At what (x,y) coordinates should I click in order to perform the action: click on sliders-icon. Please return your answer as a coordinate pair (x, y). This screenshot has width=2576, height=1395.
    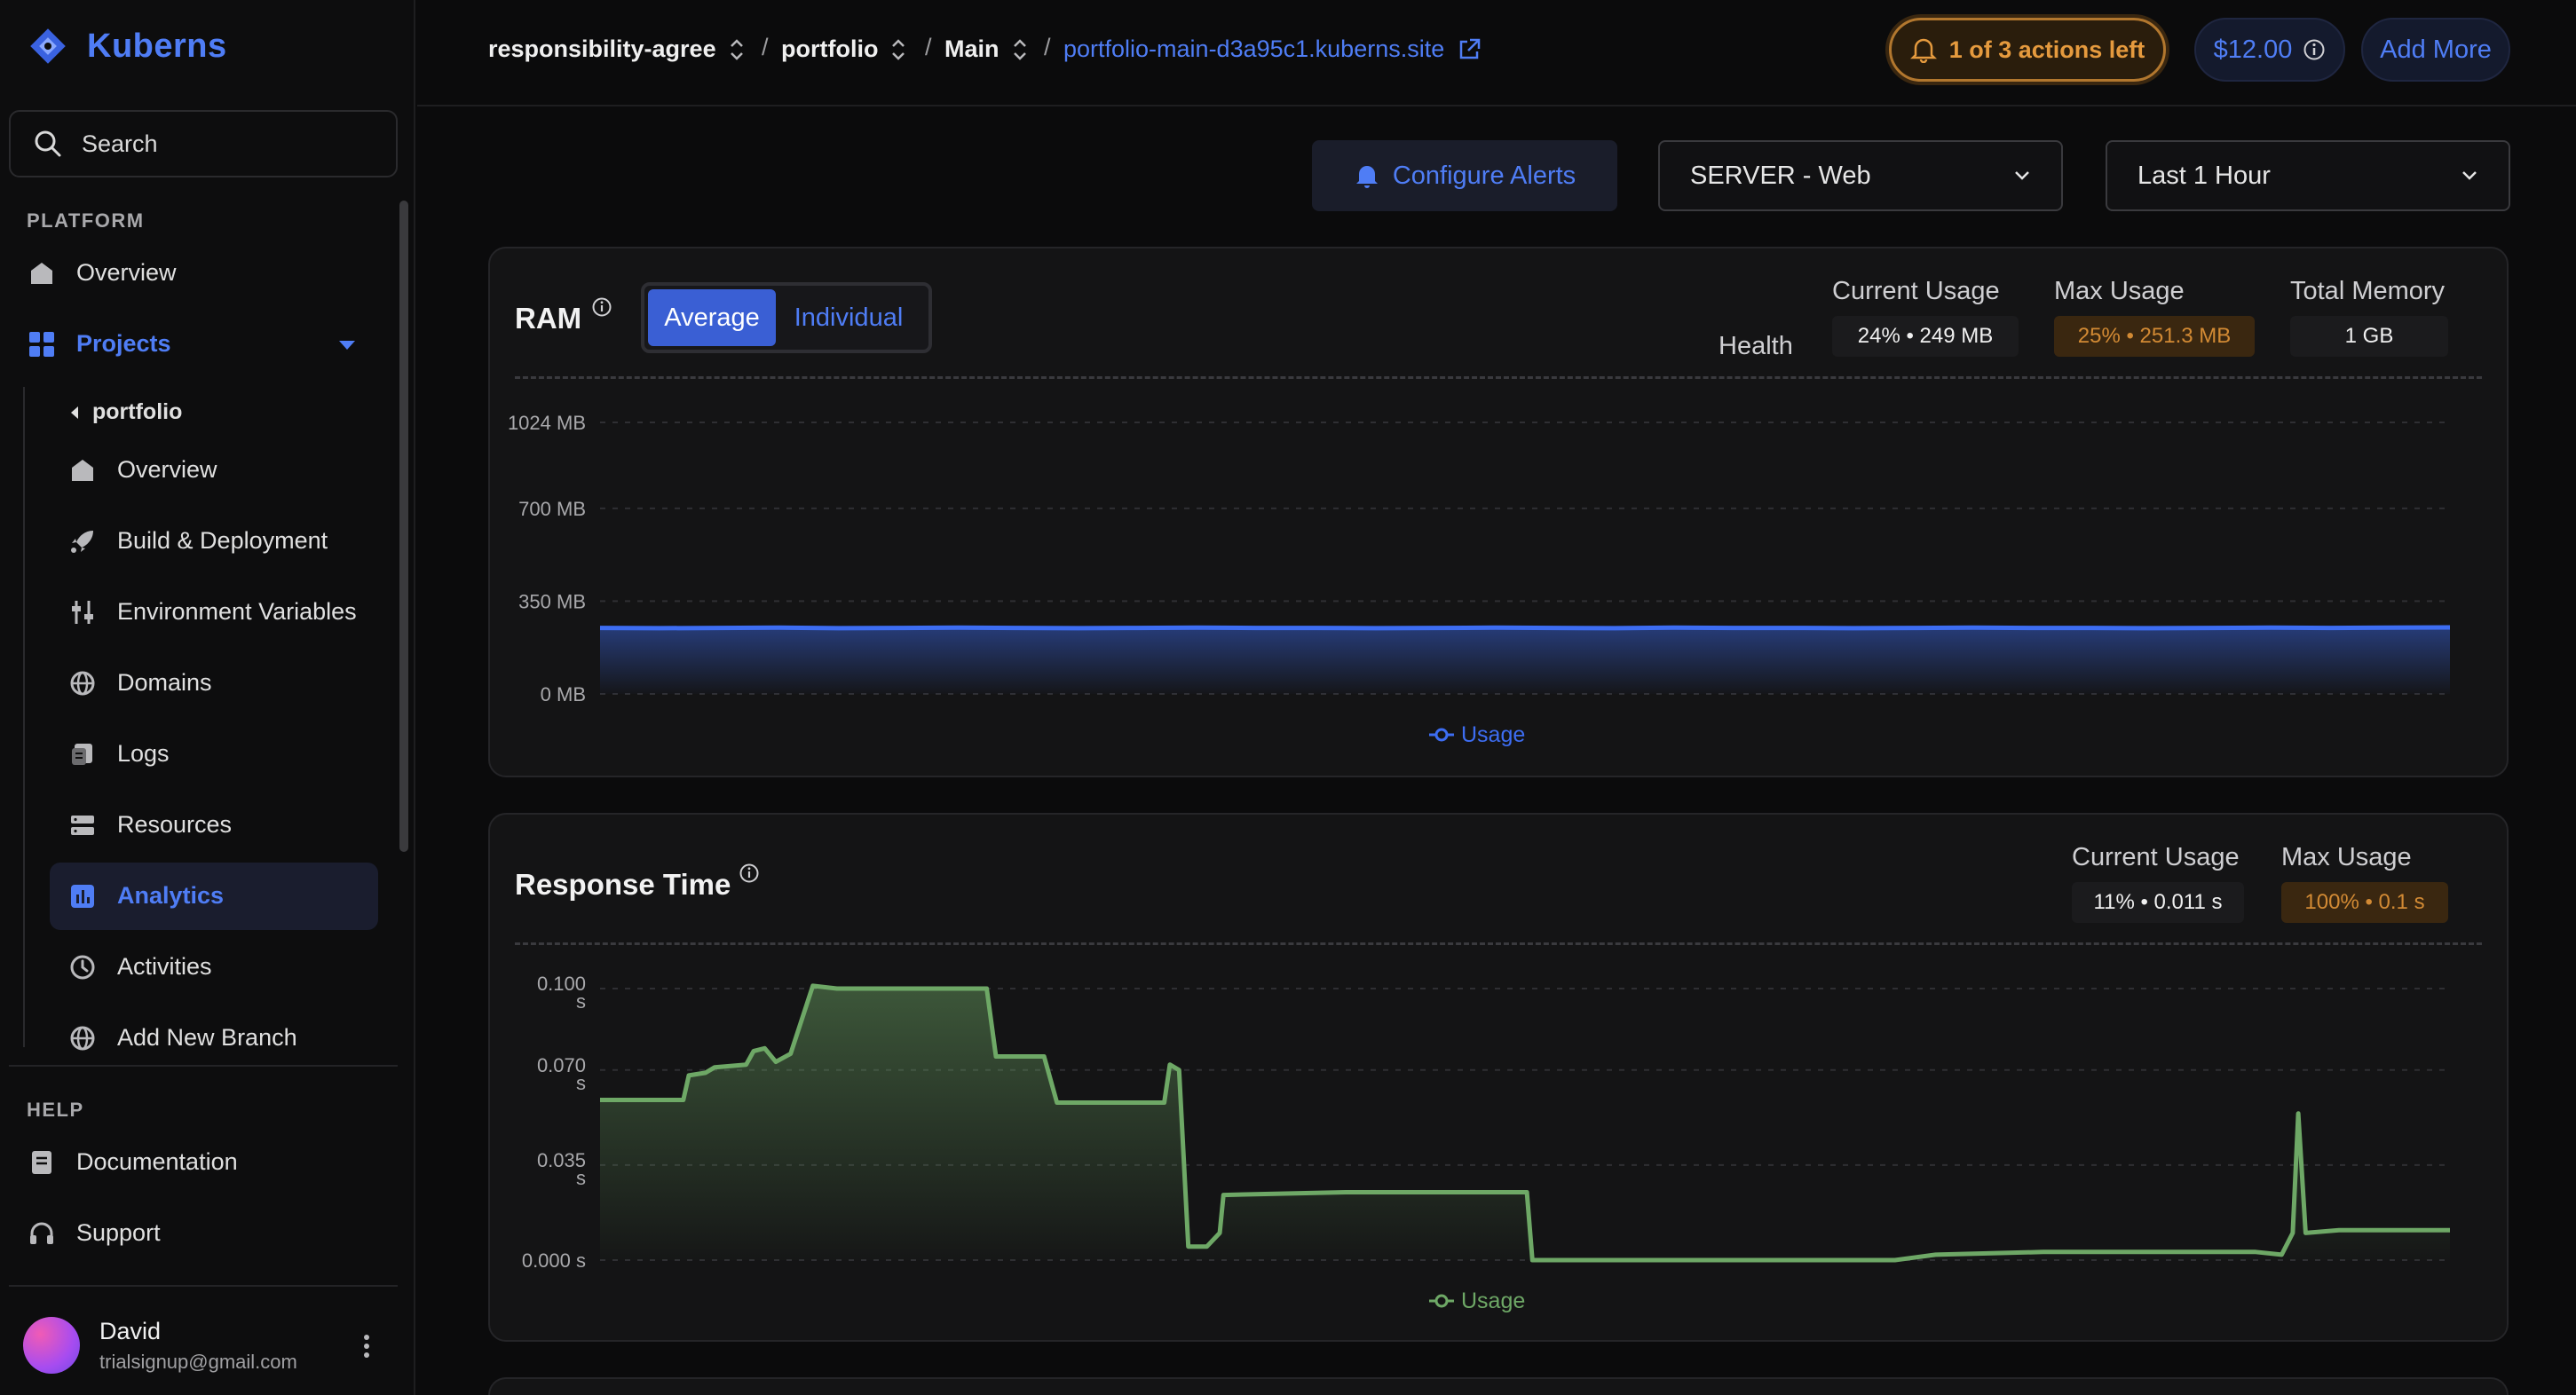
    Looking at the image, I should click on (82, 612).